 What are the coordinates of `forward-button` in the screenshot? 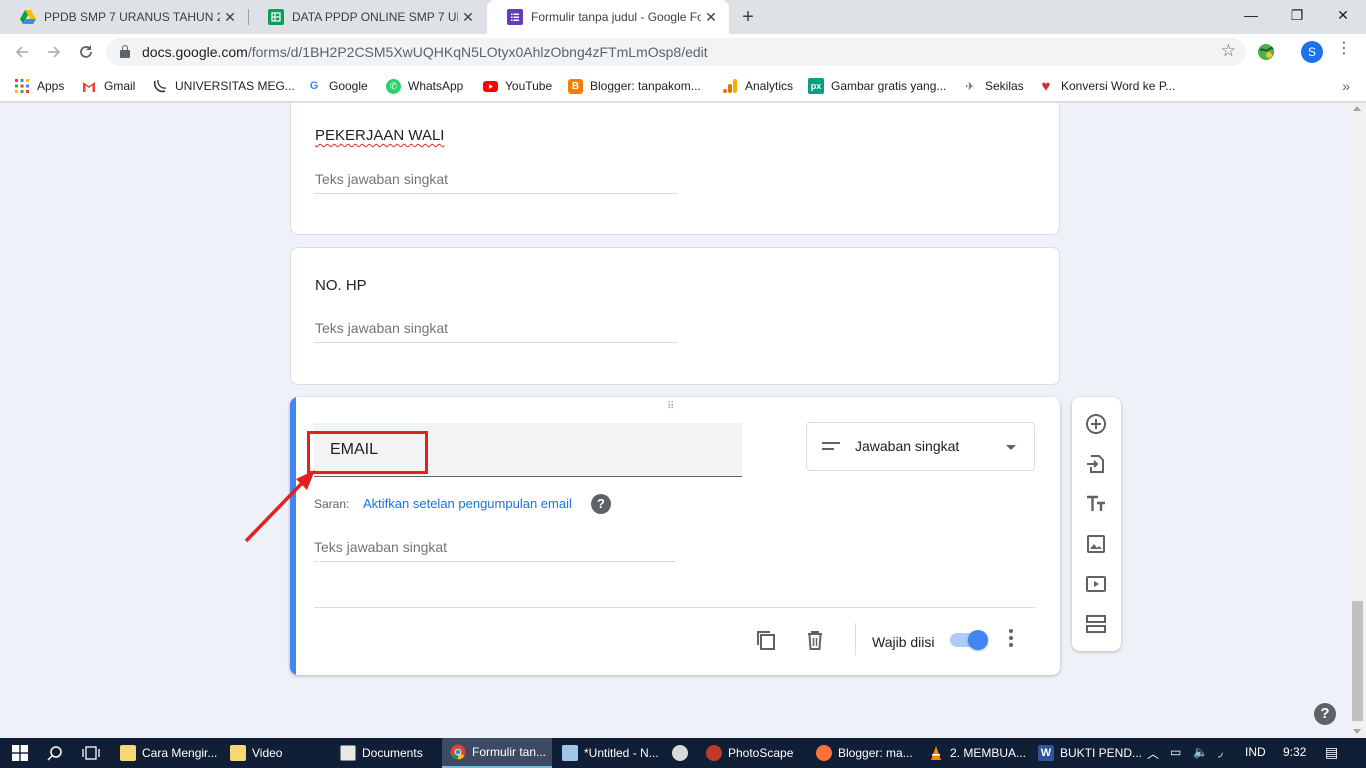 It's located at (54, 52).